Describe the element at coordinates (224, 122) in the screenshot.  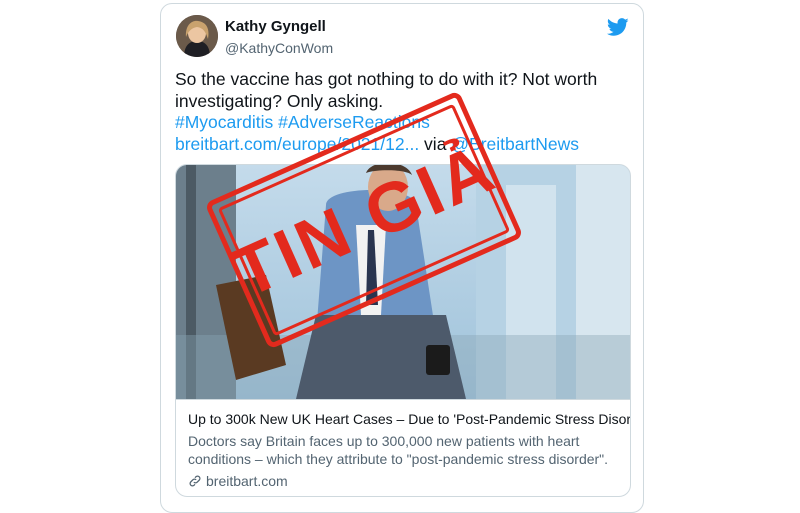
I see `hashtag-myocarditis: #Myocarditis` at that location.